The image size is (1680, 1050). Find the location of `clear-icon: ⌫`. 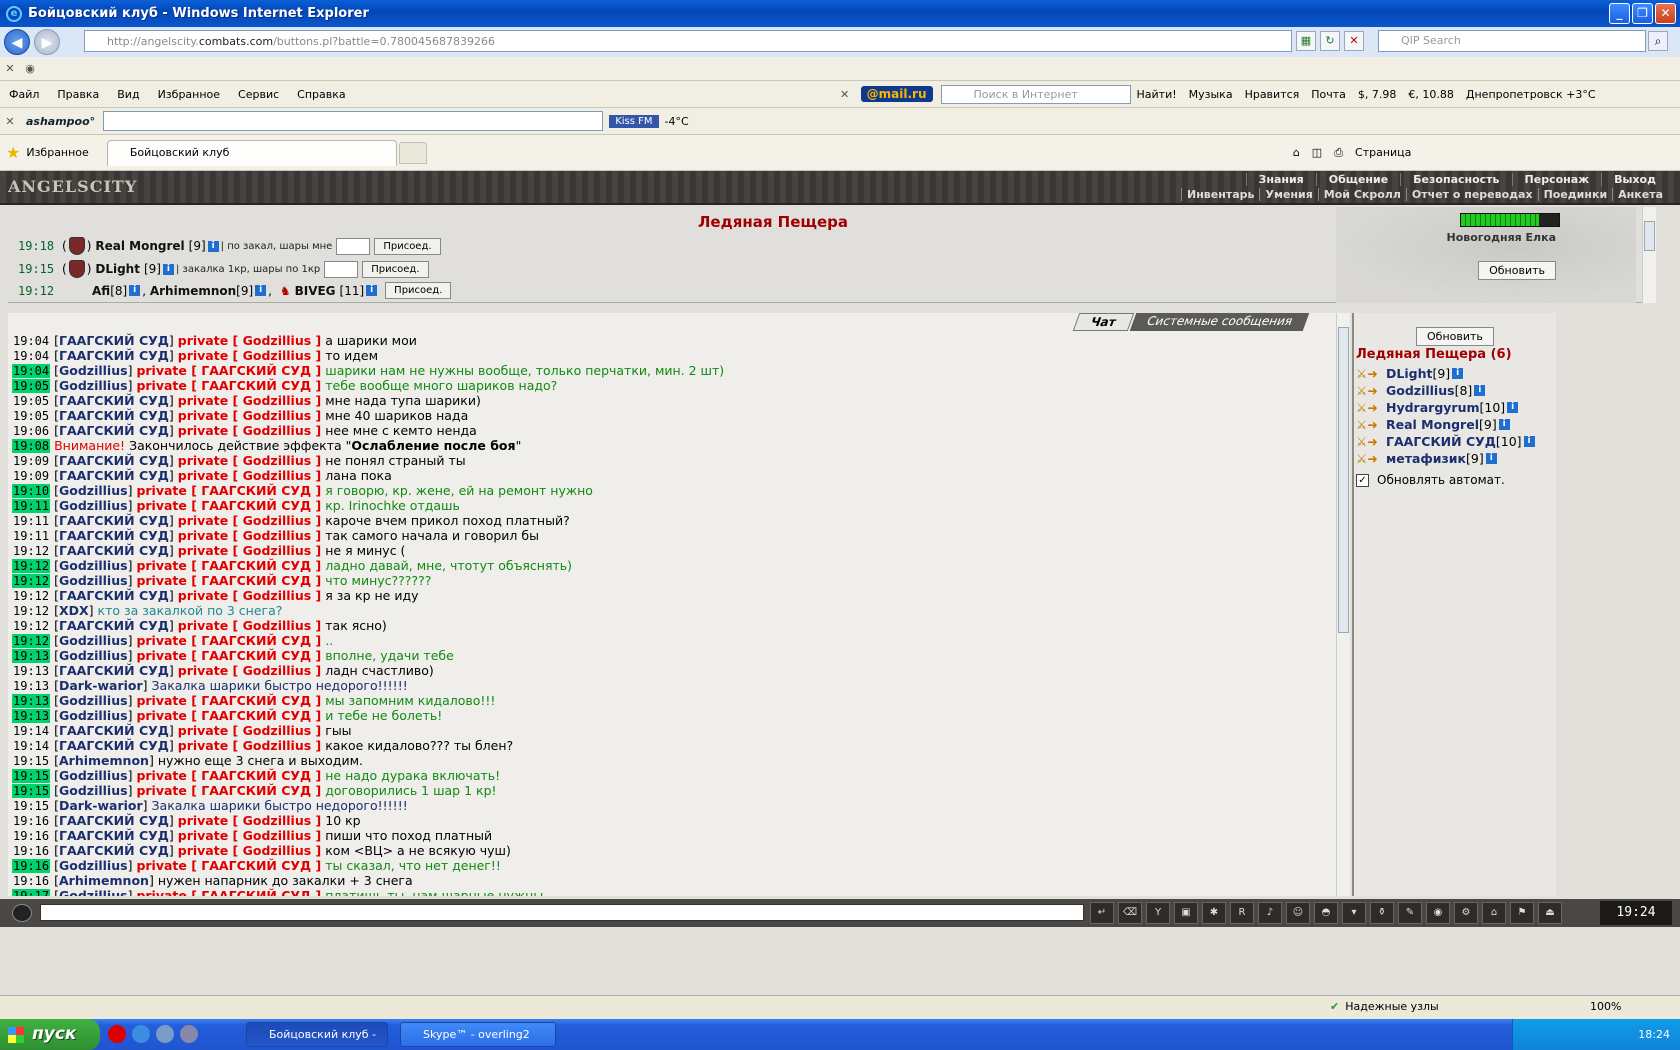

clear-icon: ⌫ is located at coordinates (1130, 913).